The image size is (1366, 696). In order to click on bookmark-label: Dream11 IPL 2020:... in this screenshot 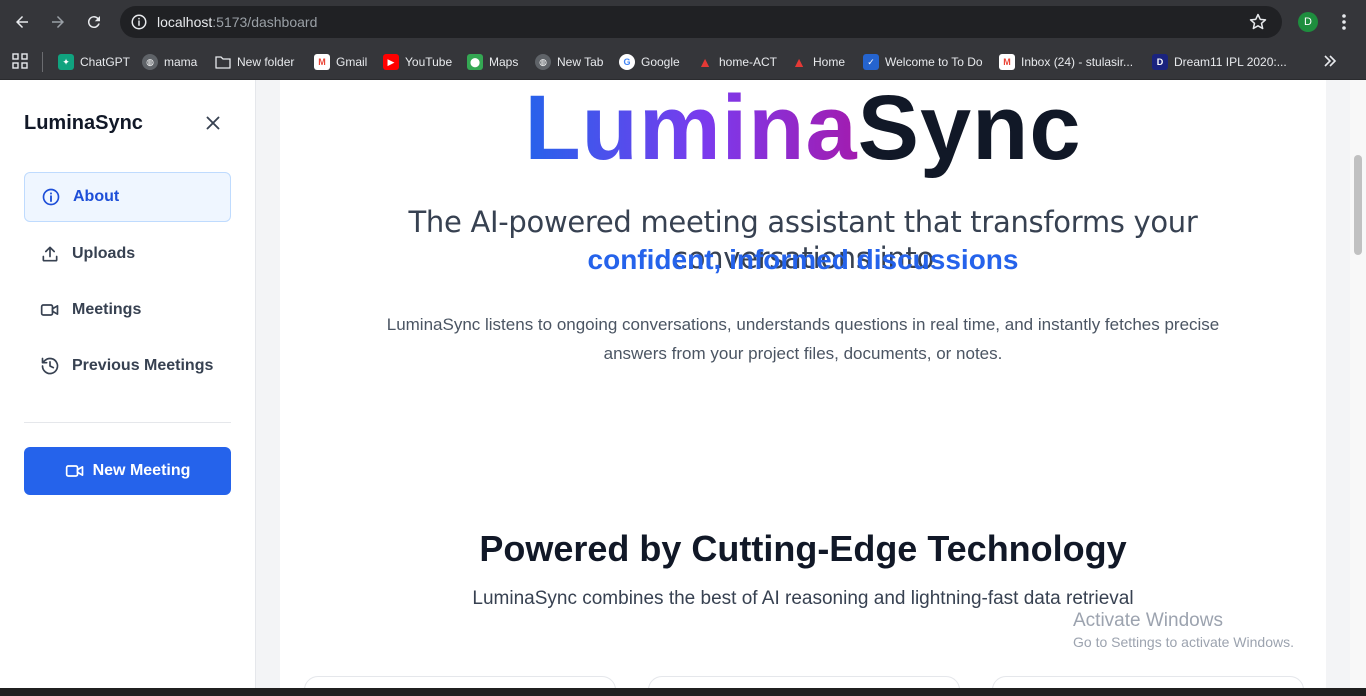, I will do `click(1230, 62)`.